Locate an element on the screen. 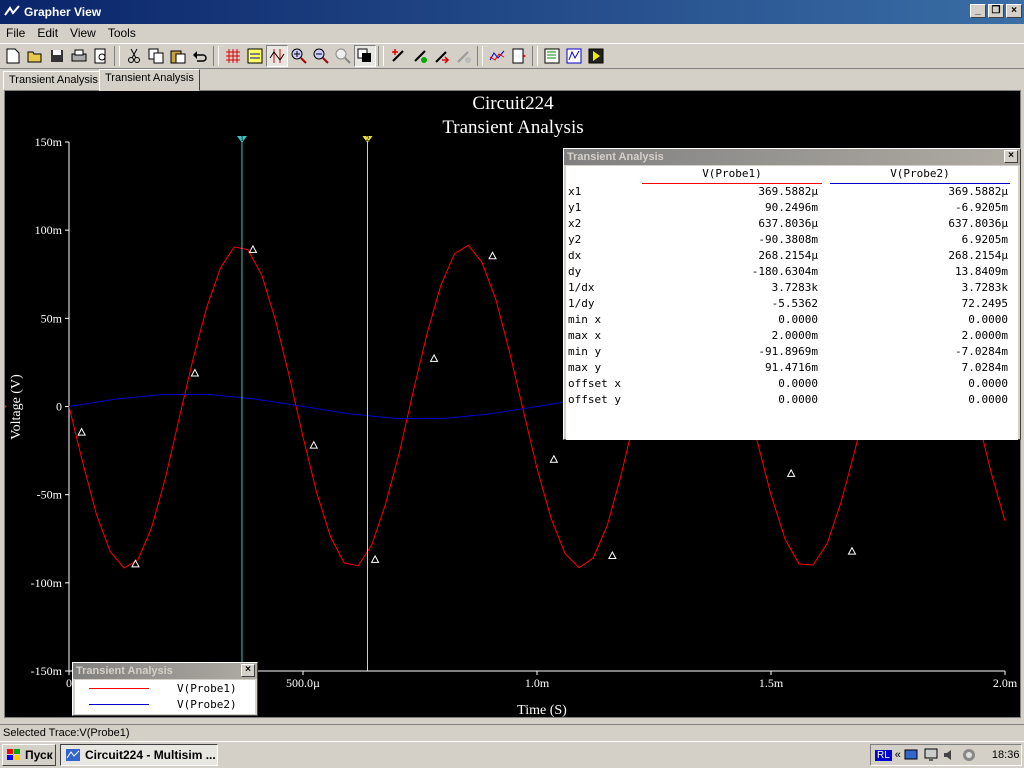 This screenshot has width=1024, height=768. cursor-value-probe2: -6.9205m is located at coordinates (981, 207).